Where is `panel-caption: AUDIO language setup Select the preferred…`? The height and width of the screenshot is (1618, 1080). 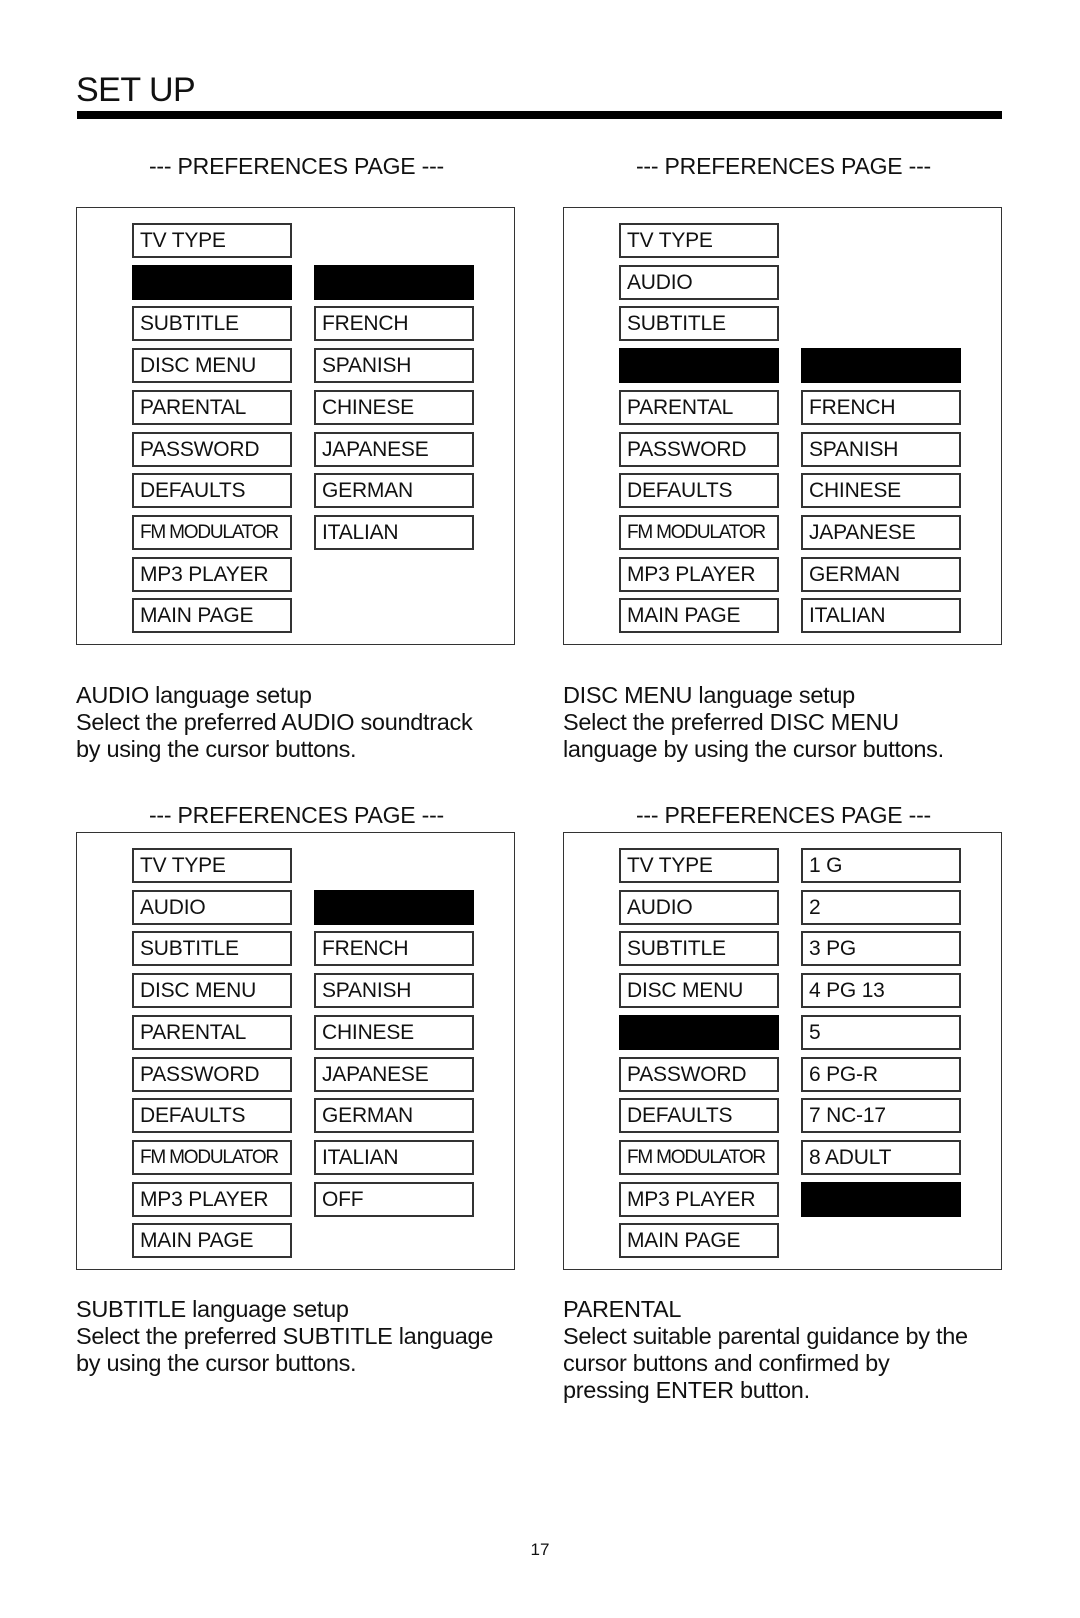 panel-caption: AUDIO language setup Select the preferred… is located at coordinates (306, 722).